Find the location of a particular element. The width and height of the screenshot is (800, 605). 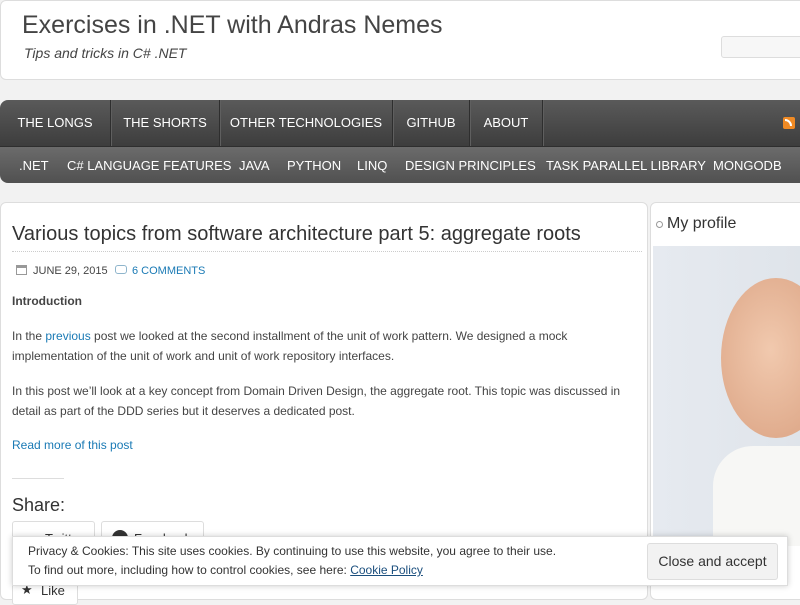

search-input is located at coordinates (760, 47).